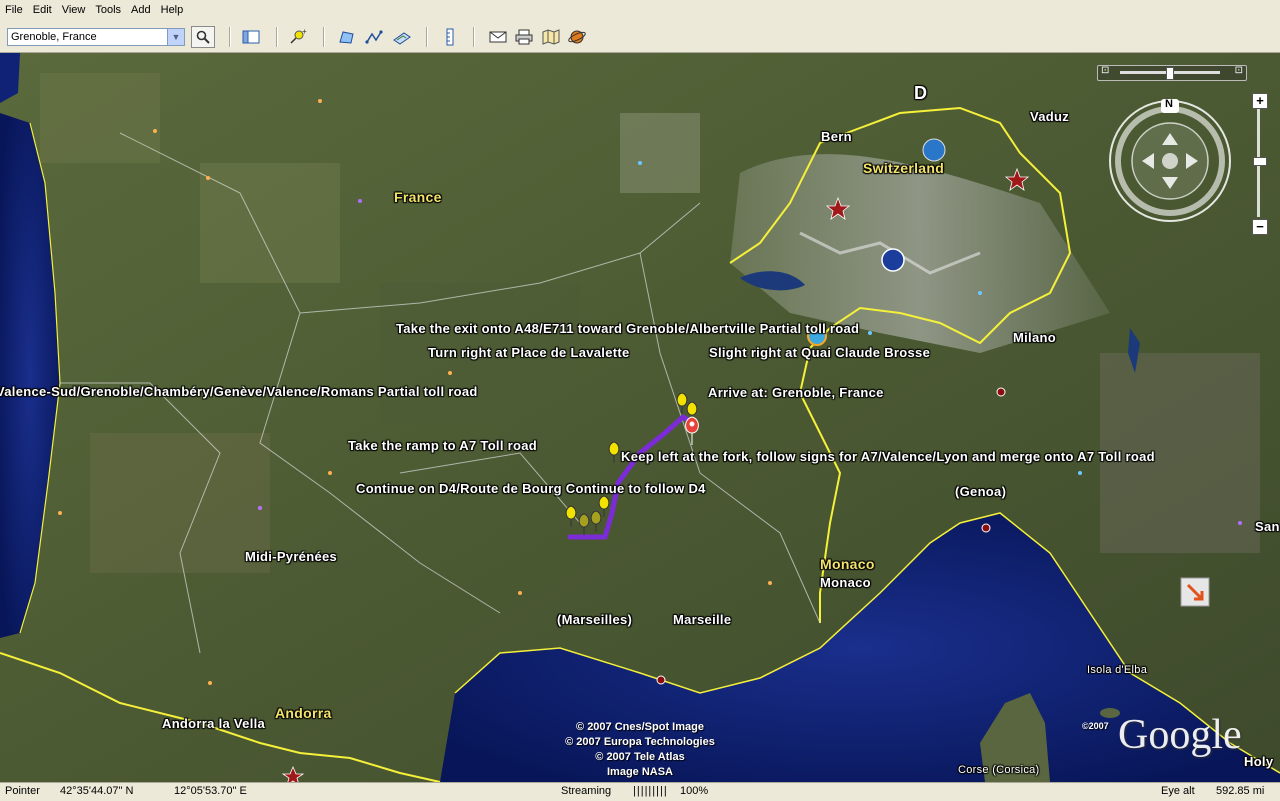  I want to click on dropdown-icon: ▼, so click(175, 37).